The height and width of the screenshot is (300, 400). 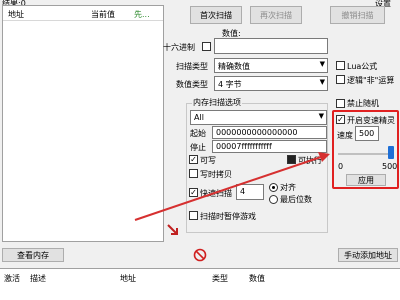 What do you see at coordinates (258, 117) in the screenshot?
I see `memory-region-dropdown: All ▼` at bounding box center [258, 117].